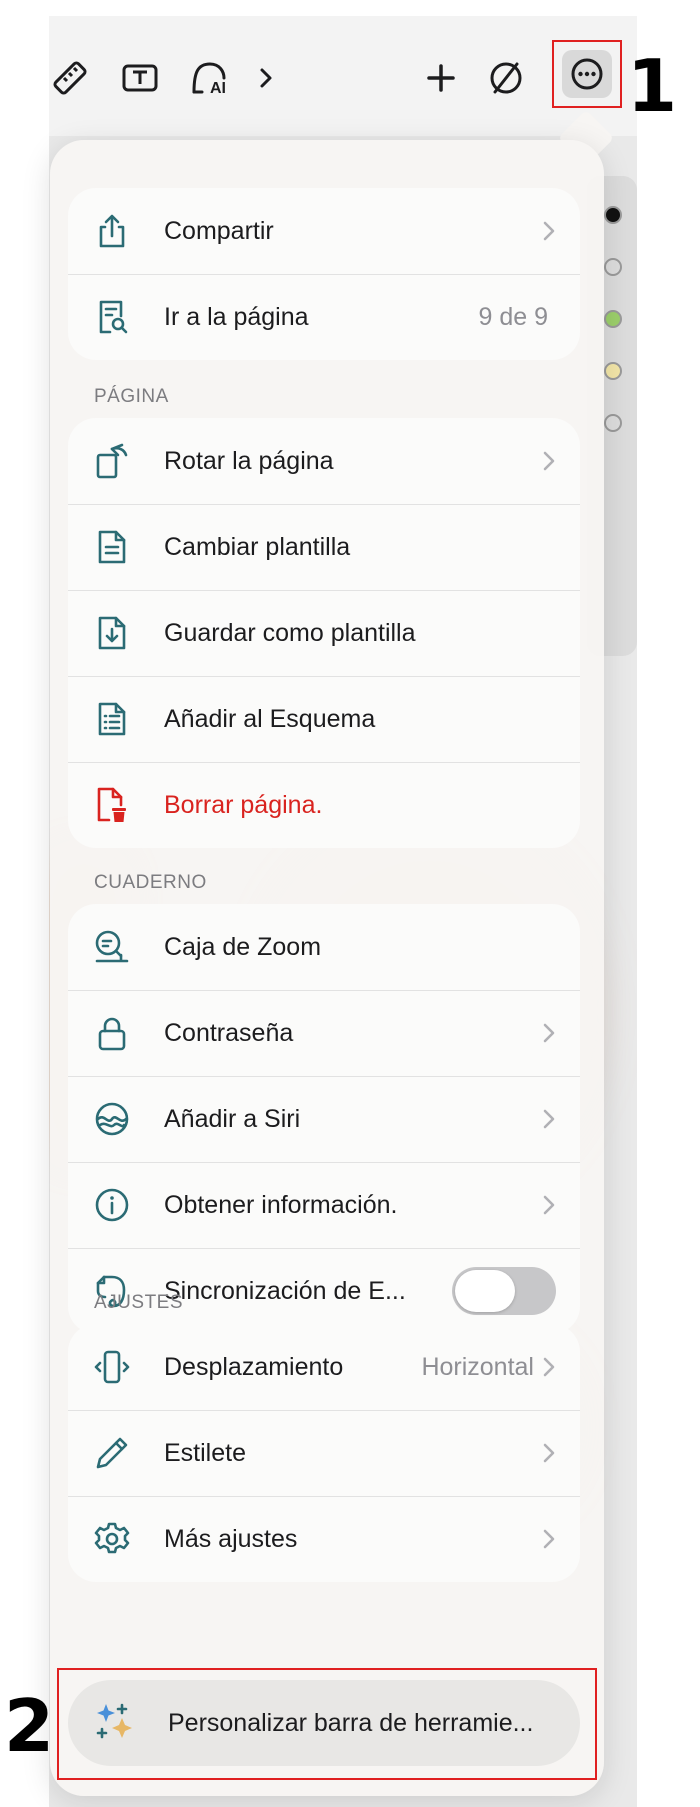 The image size is (700, 1807). Describe the element at coordinates (324, 805) in the screenshot. I see `delete-page-item: Borrar página.` at that location.